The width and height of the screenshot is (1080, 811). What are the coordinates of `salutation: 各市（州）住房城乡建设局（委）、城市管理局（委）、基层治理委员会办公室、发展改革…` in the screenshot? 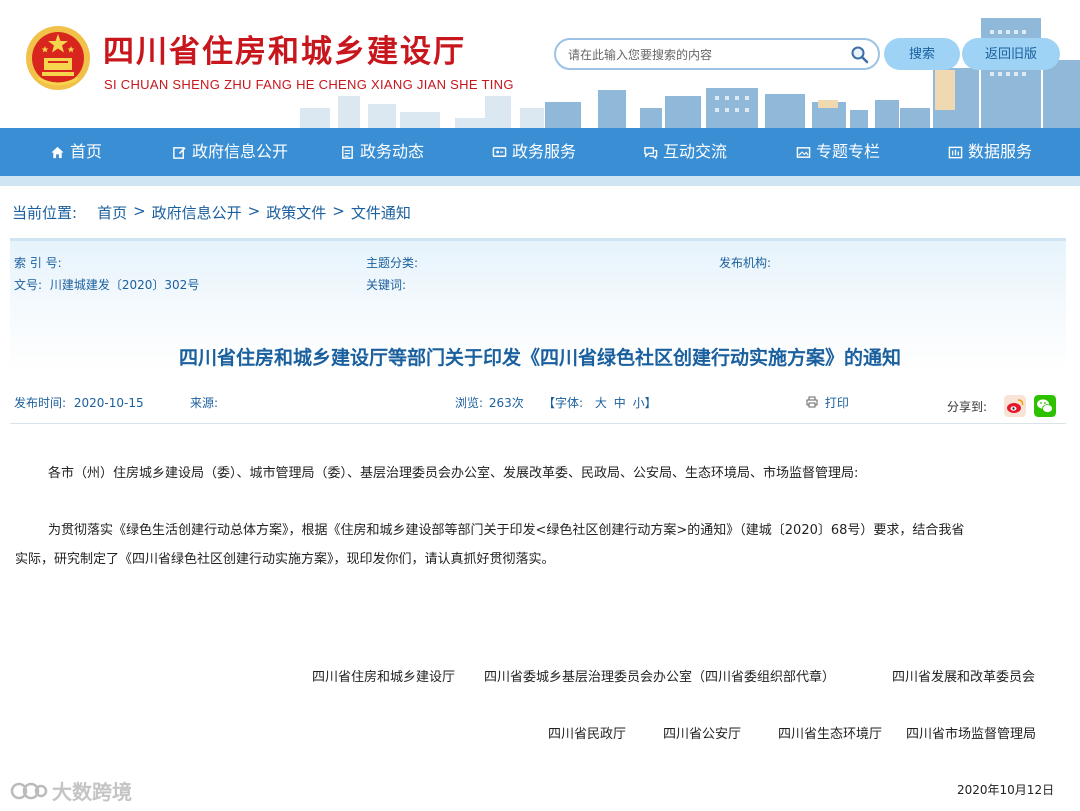 It's located at (453, 473).